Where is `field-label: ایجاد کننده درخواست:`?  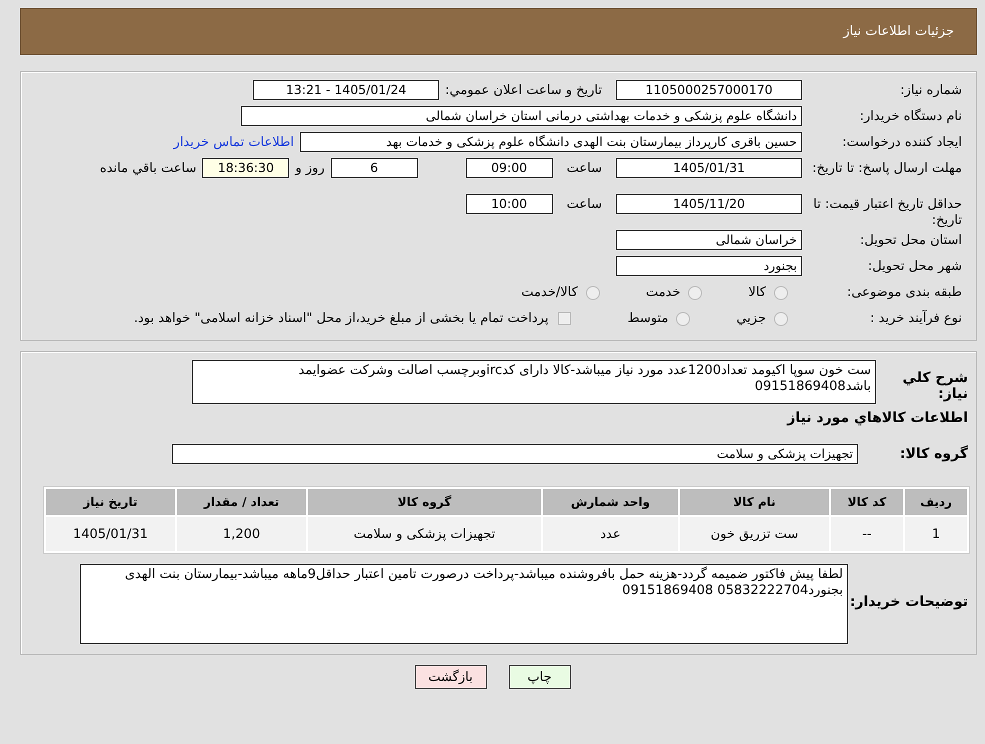 field-label: ایجاد کننده درخواست: is located at coordinates (901, 142).